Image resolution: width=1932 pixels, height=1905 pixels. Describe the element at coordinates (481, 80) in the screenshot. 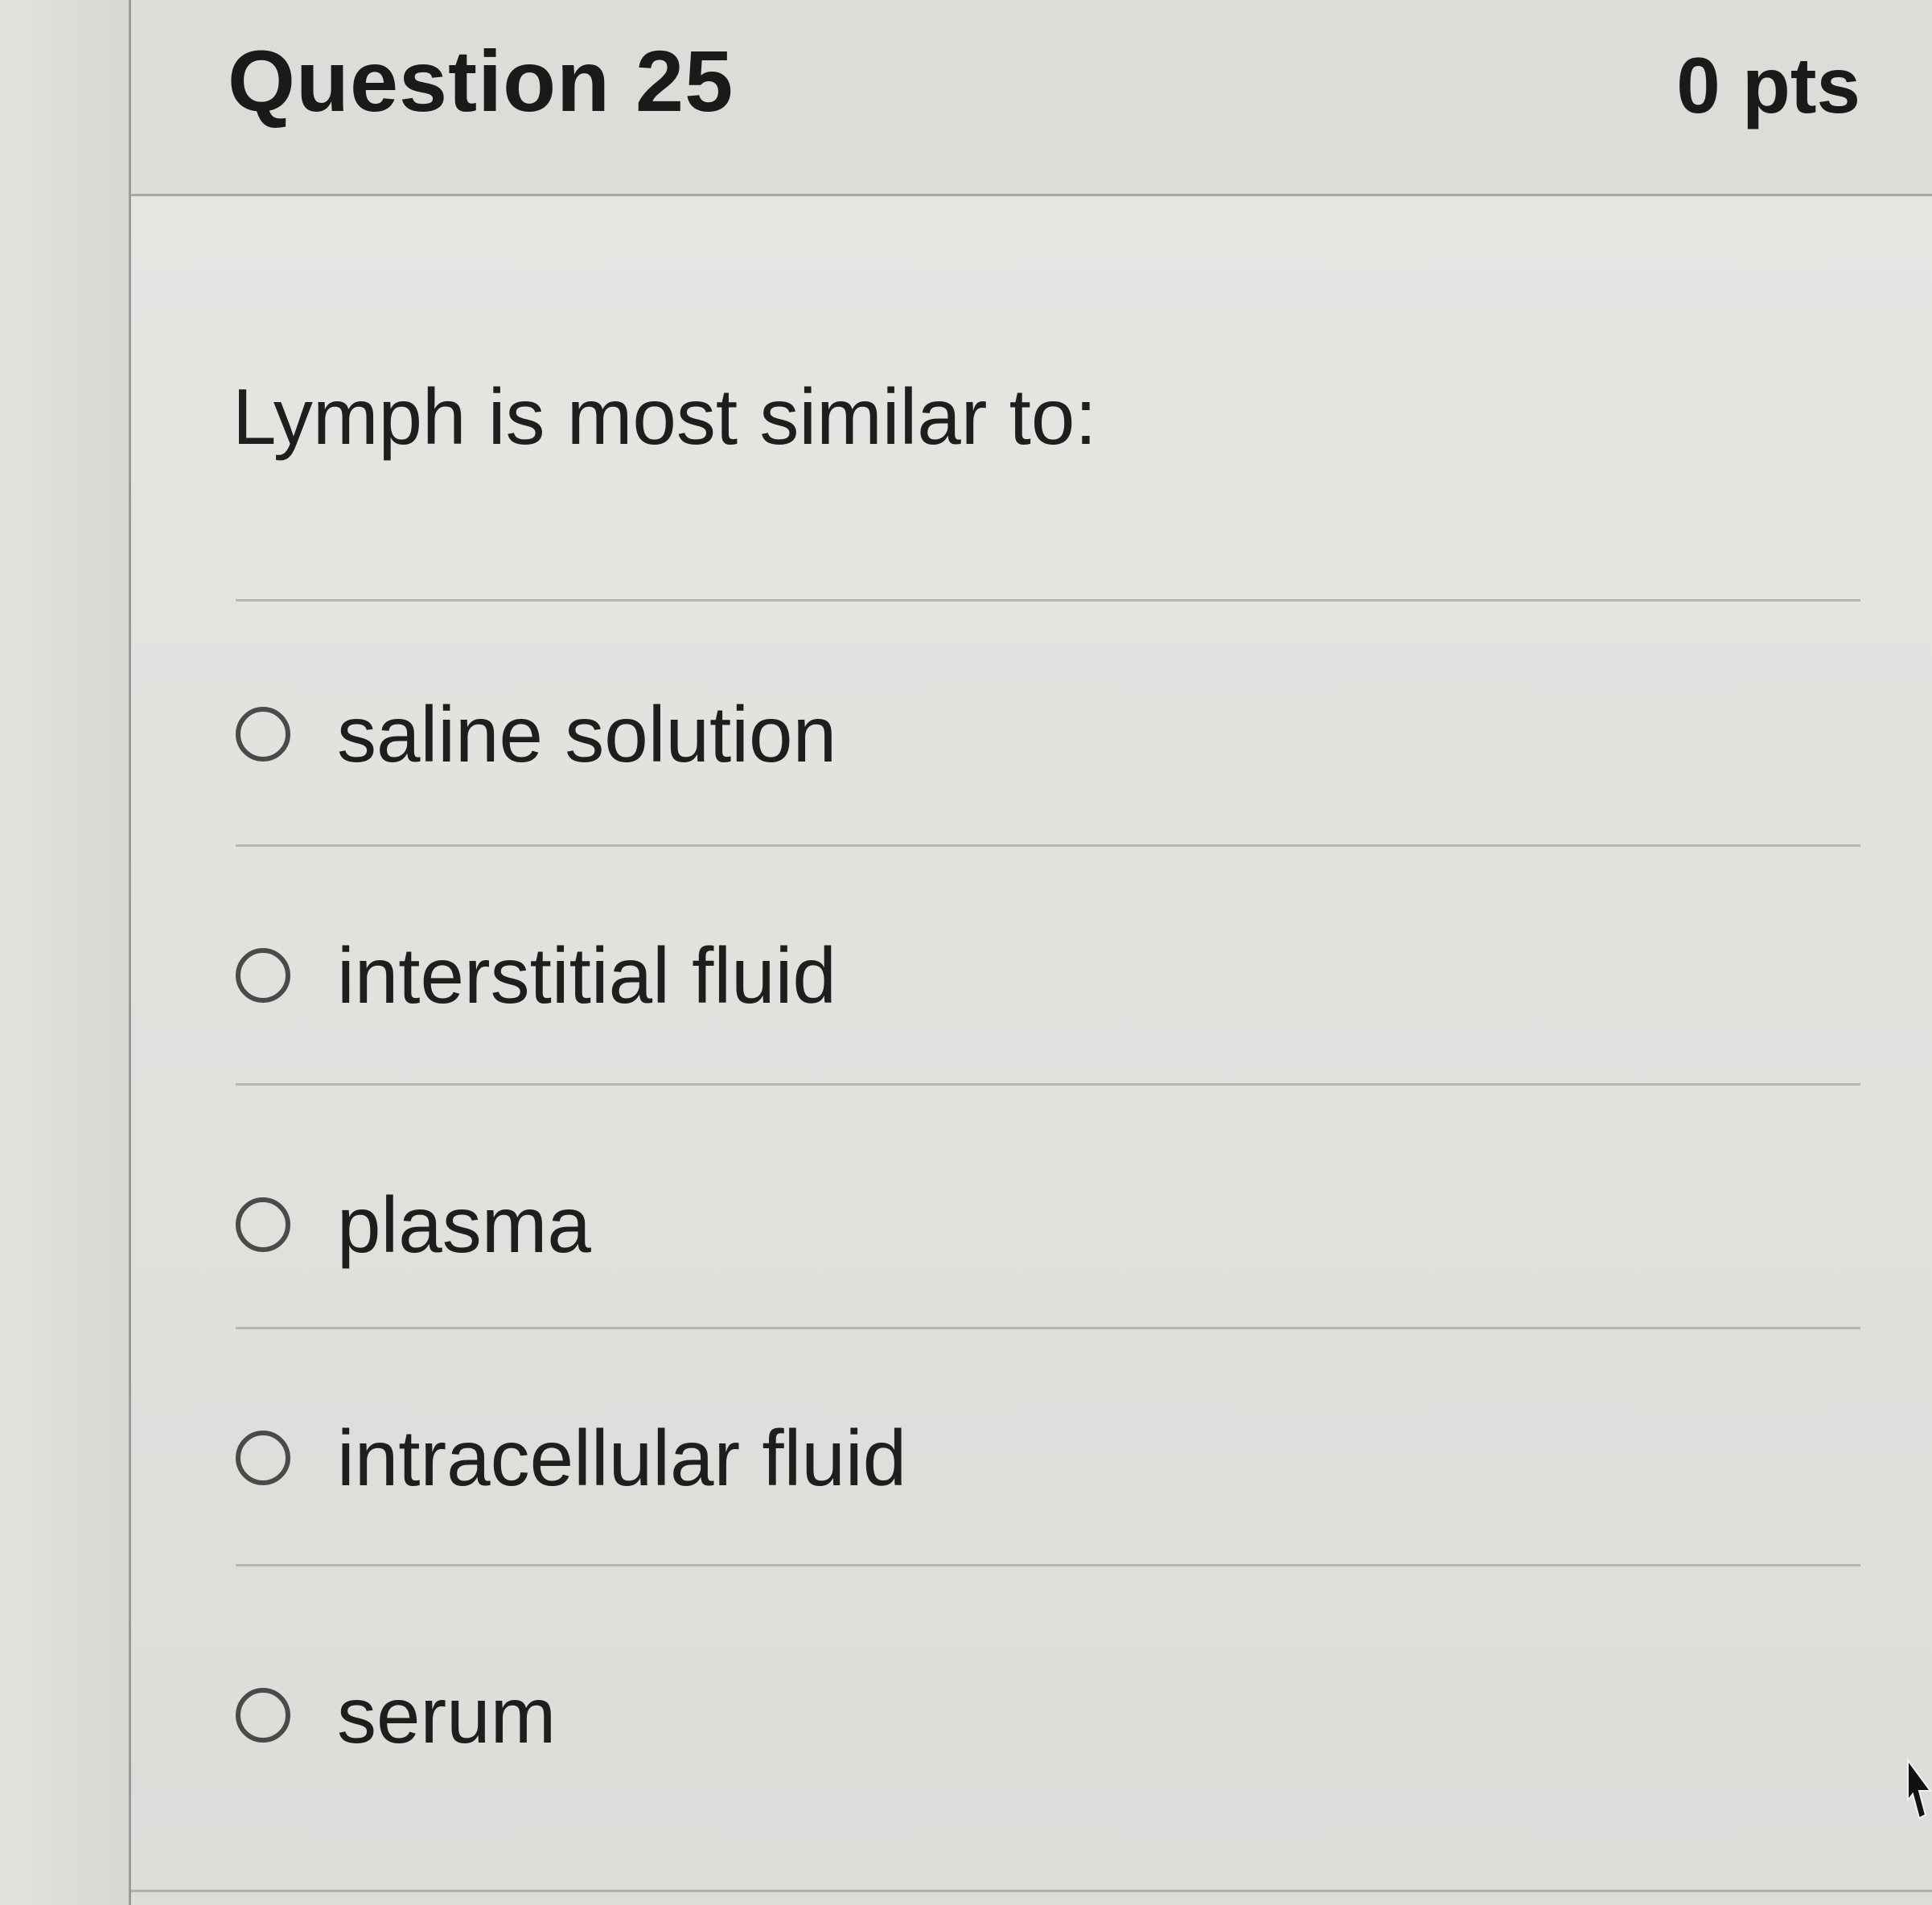

I see `question-title: Question 25` at that location.